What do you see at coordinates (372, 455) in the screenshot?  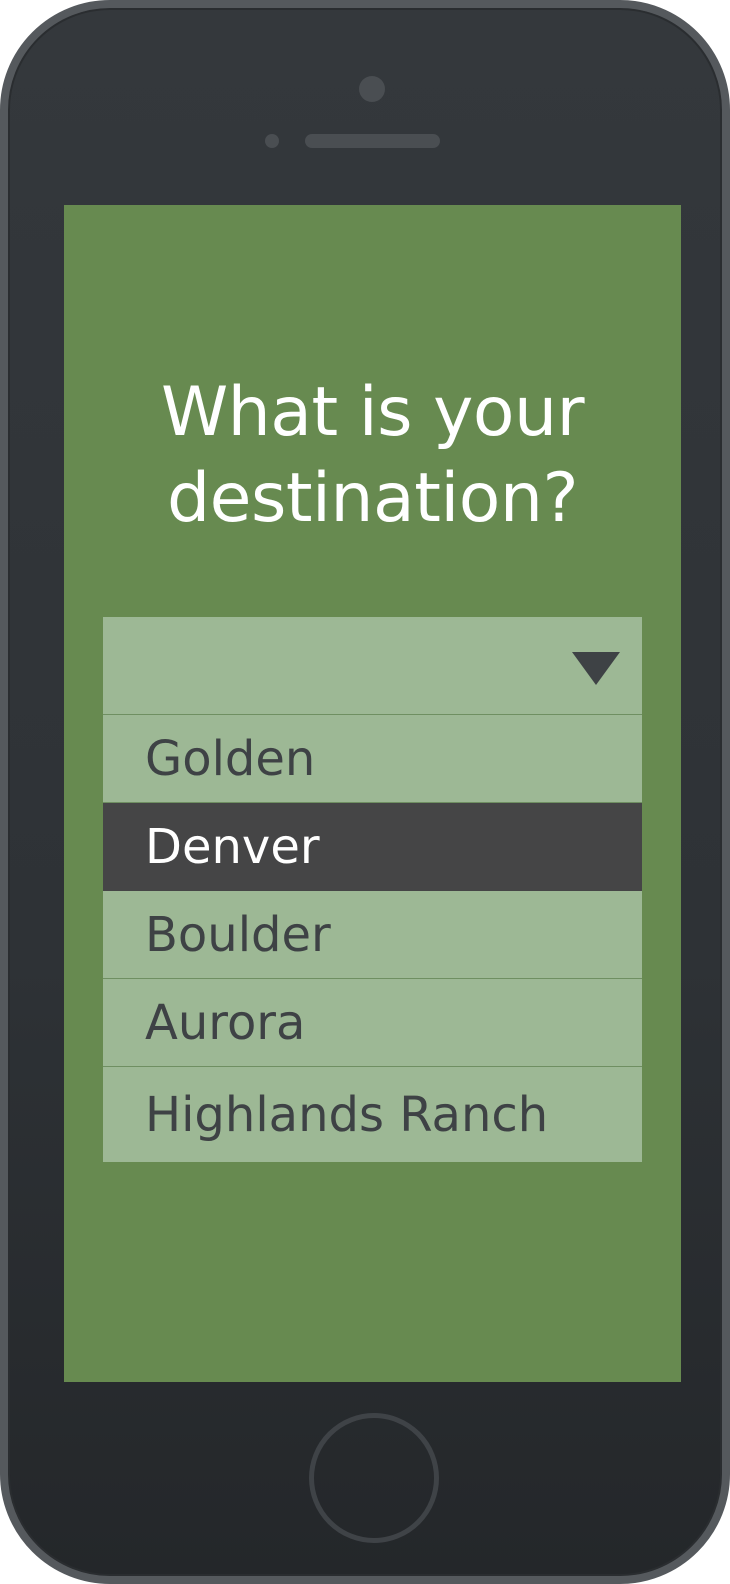 I see `page-title: What is your destination?` at bounding box center [372, 455].